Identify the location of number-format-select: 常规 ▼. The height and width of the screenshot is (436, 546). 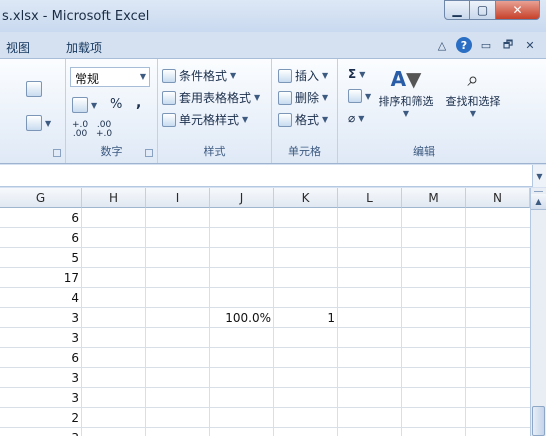
(110, 77).